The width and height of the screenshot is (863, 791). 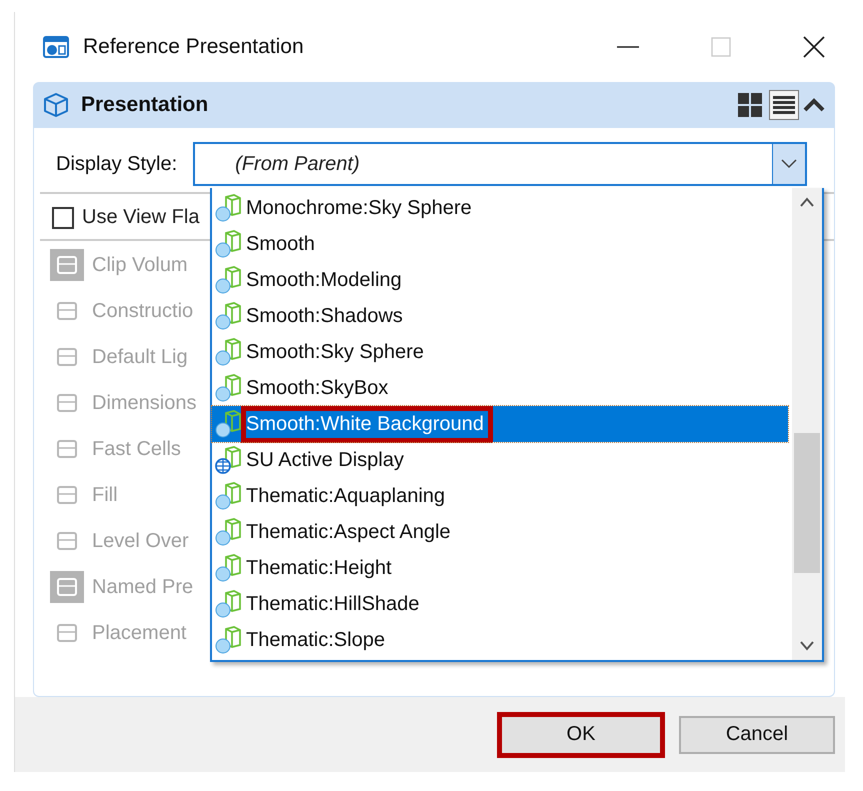 What do you see at coordinates (807, 202) in the screenshot?
I see `scroll-up-icon` at bounding box center [807, 202].